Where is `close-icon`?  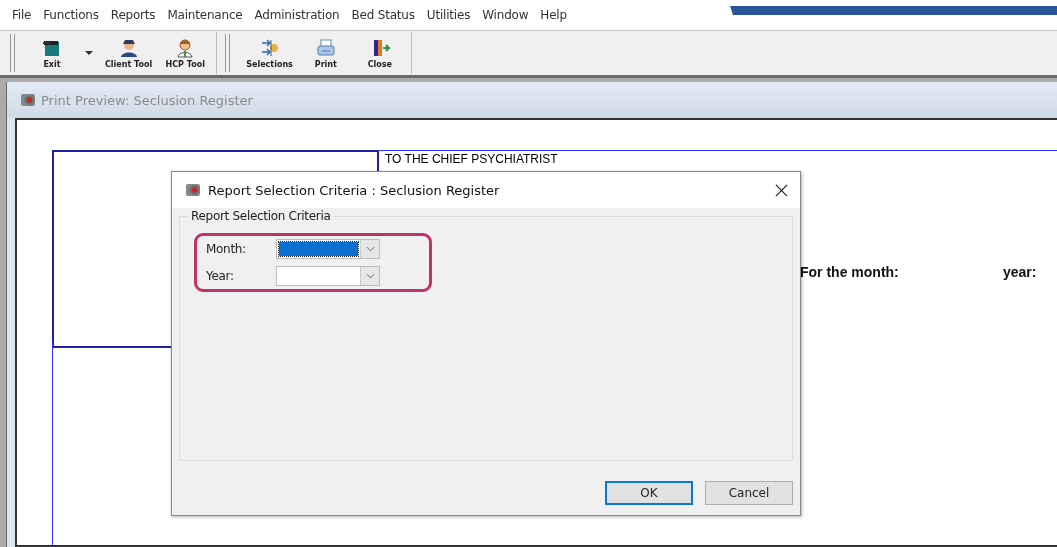
close-icon is located at coordinates (781, 190).